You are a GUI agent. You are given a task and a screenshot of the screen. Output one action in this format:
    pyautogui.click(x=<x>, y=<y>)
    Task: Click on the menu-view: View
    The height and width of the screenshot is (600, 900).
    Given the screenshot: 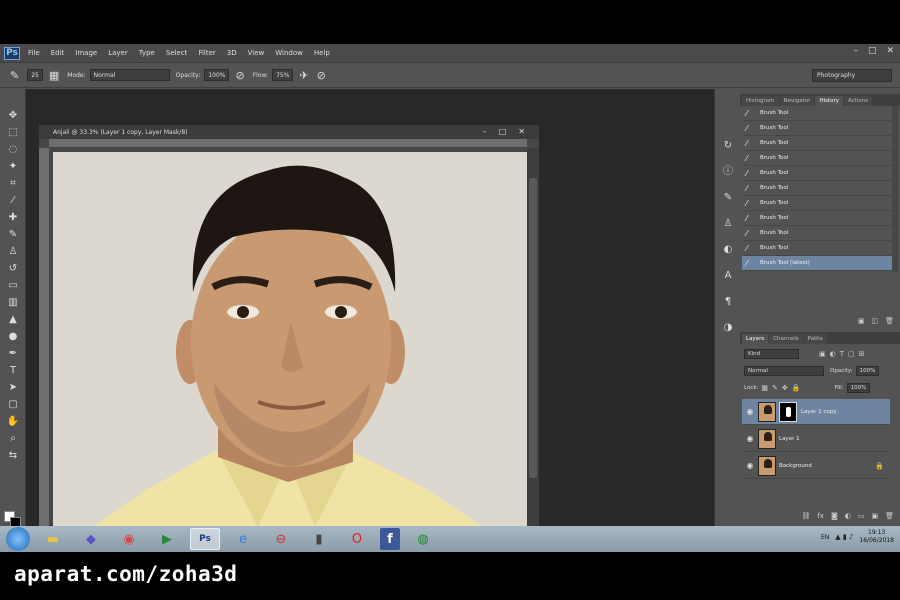 What is the action you would take?
    pyautogui.click(x=256, y=53)
    